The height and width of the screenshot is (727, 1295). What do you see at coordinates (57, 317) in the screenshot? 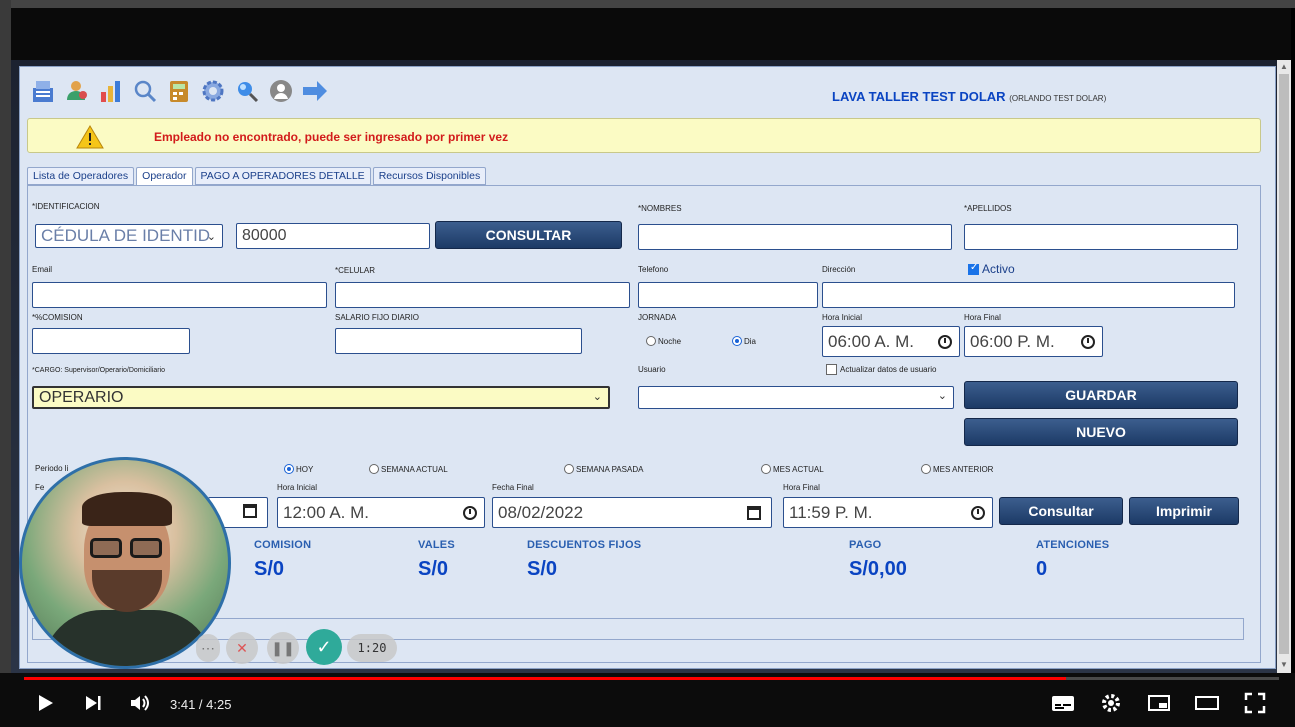
I see `comision-label: *%COMISION` at bounding box center [57, 317].